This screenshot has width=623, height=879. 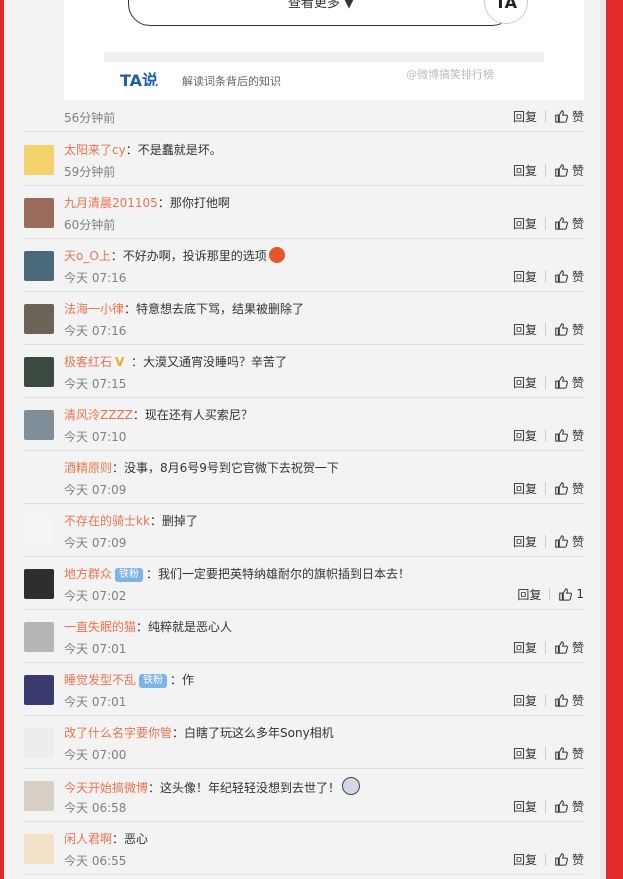 What do you see at coordinates (304, 116) in the screenshot?
I see `comment-row-header: 56分钟前 回复 赞` at bounding box center [304, 116].